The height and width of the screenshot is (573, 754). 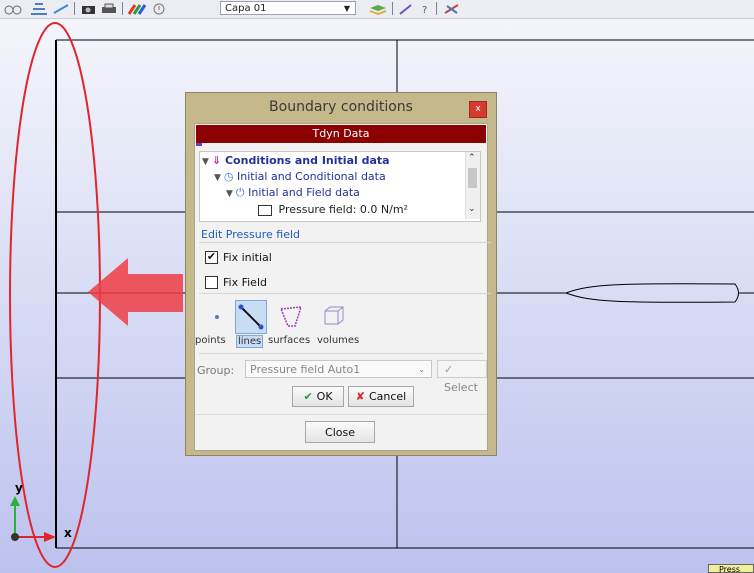 What do you see at coordinates (338, 340) in the screenshot?
I see `entity-volumes-label: volumes` at bounding box center [338, 340].